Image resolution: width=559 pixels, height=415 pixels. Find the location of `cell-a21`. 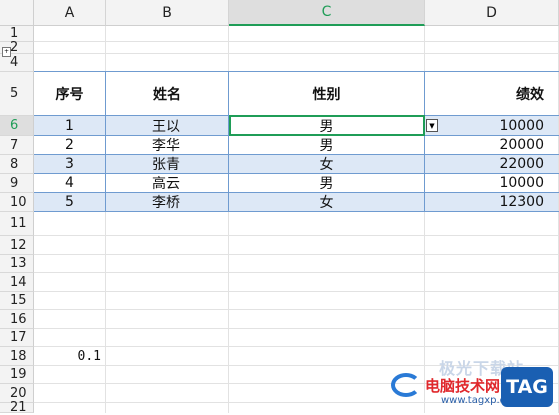

cell-a21 is located at coordinates (70, 408).